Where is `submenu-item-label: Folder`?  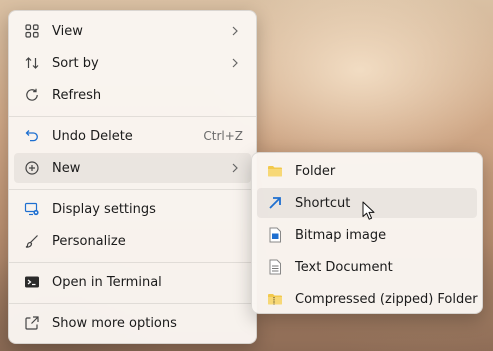
submenu-item-label: Folder is located at coordinates (315, 171).